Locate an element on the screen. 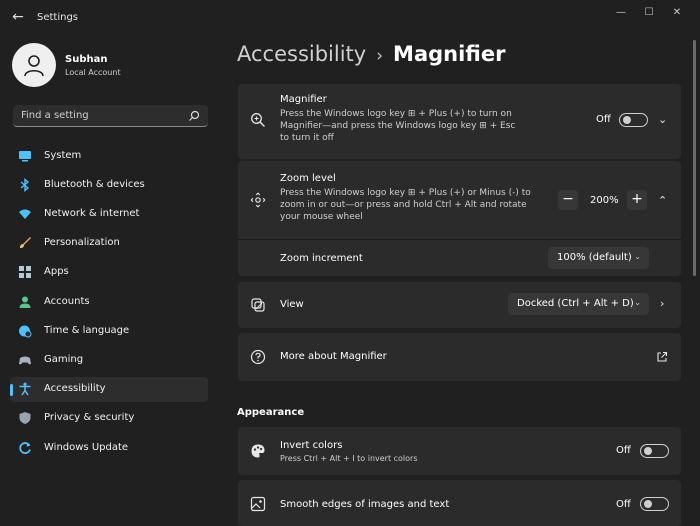 The height and width of the screenshot is (526, 700). bluetooth-icon is located at coordinates (25, 185).